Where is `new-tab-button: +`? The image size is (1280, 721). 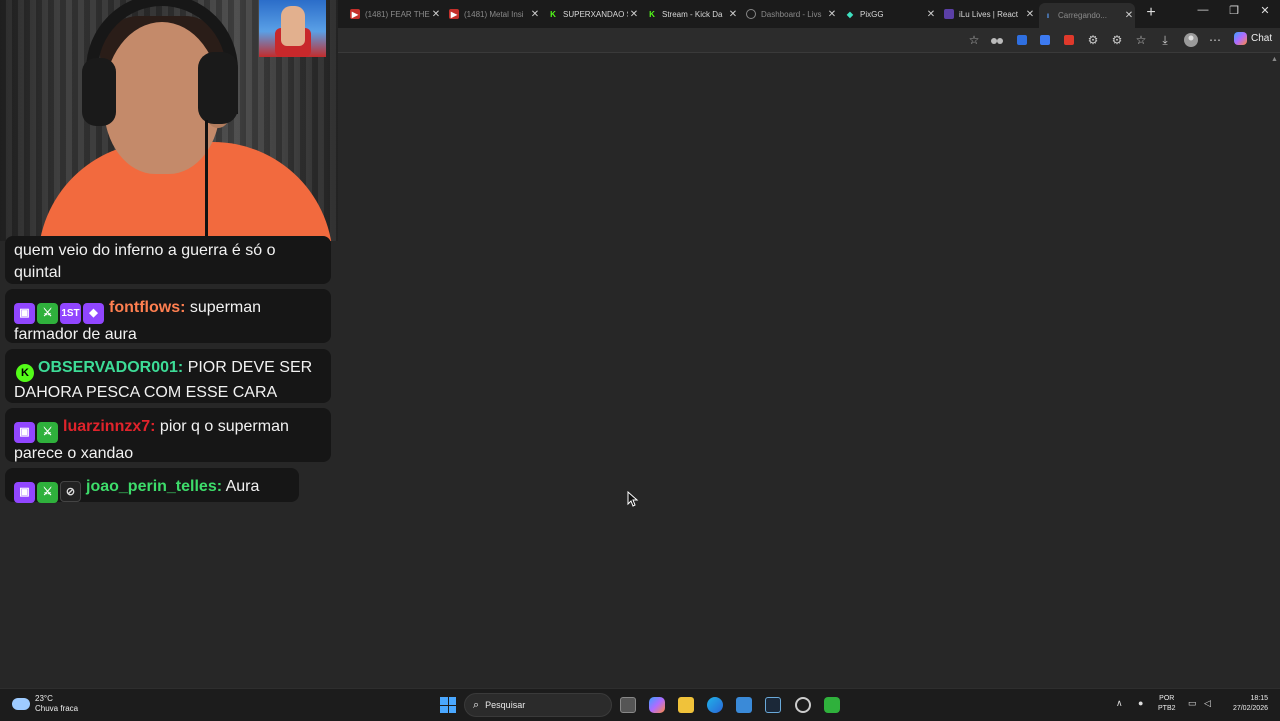 new-tab-button: + is located at coordinates (1151, 13).